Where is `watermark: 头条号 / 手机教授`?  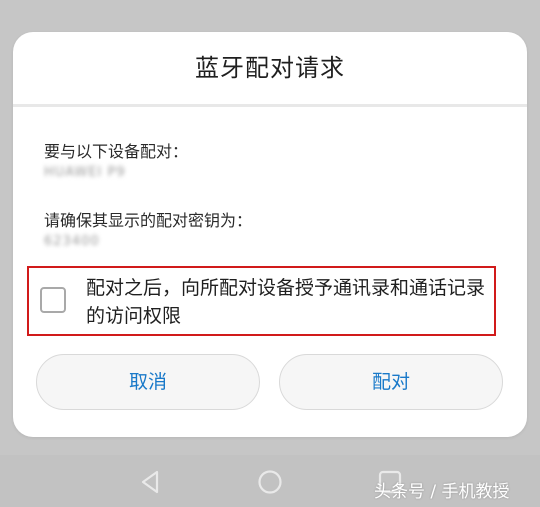
watermark: 头条号 / 手机教授 is located at coordinates (442, 492).